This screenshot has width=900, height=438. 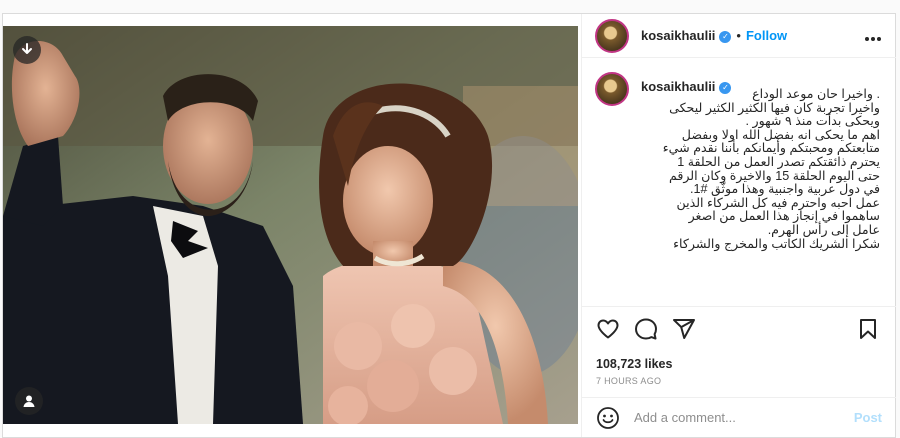 What do you see at coordinates (612, 36) in the screenshot?
I see `avatar` at bounding box center [612, 36].